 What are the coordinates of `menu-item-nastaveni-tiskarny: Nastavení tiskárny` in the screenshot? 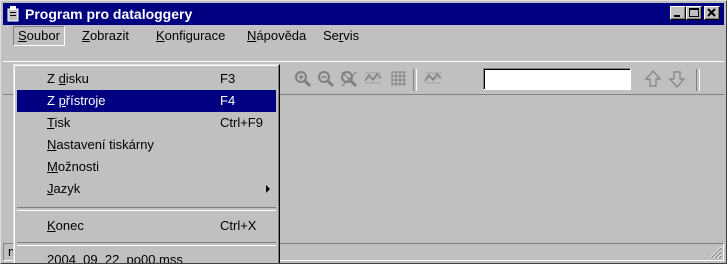 It's located at (146, 145).